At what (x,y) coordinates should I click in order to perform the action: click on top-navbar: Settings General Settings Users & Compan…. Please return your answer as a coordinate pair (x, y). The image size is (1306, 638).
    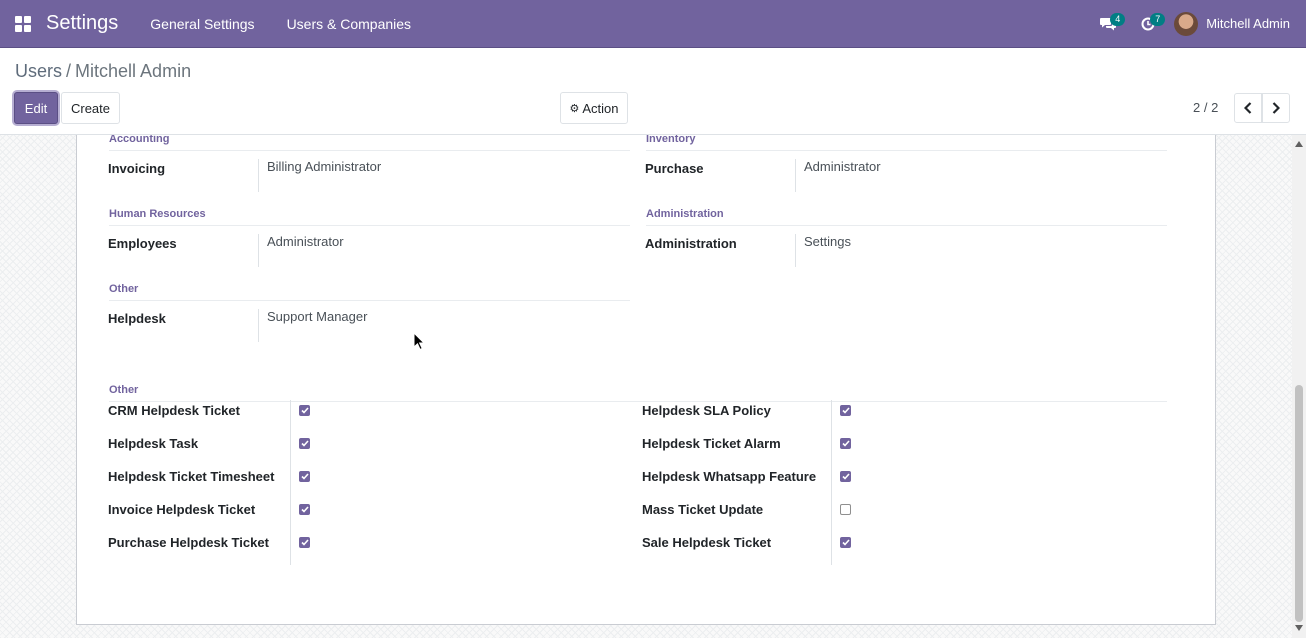
    Looking at the image, I should click on (653, 24).